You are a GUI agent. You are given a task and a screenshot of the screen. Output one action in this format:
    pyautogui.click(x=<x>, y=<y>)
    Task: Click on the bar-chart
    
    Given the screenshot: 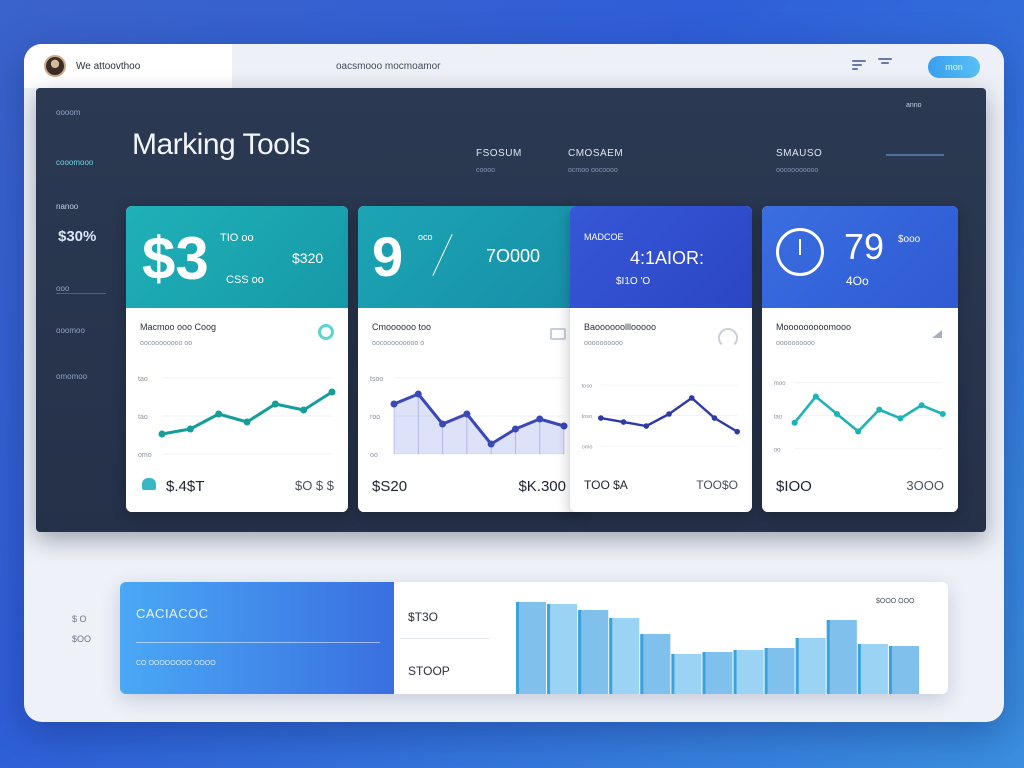 What is the action you would take?
    pyautogui.click(x=717, y=648)
    